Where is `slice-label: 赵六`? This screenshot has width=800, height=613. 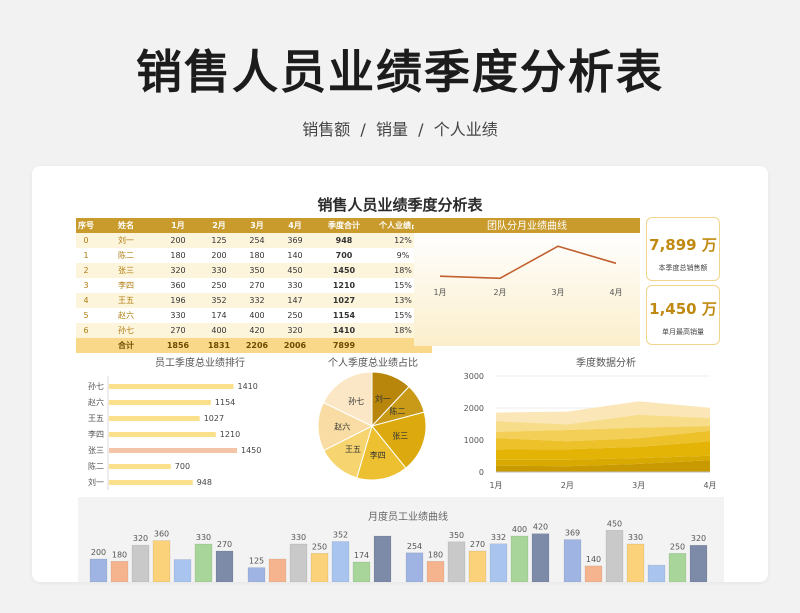 slice-label: 赵六 is located at coordinates (342, 426).